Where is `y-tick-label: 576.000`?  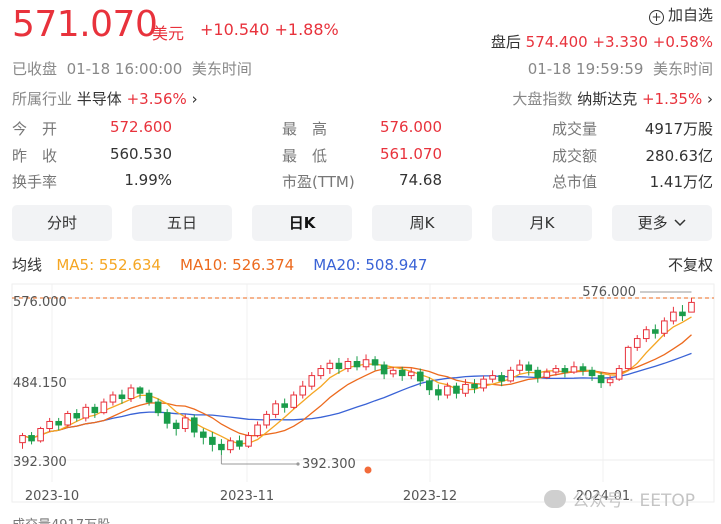
y-tick-label: 576.000 is located at coordinates (40, 302).